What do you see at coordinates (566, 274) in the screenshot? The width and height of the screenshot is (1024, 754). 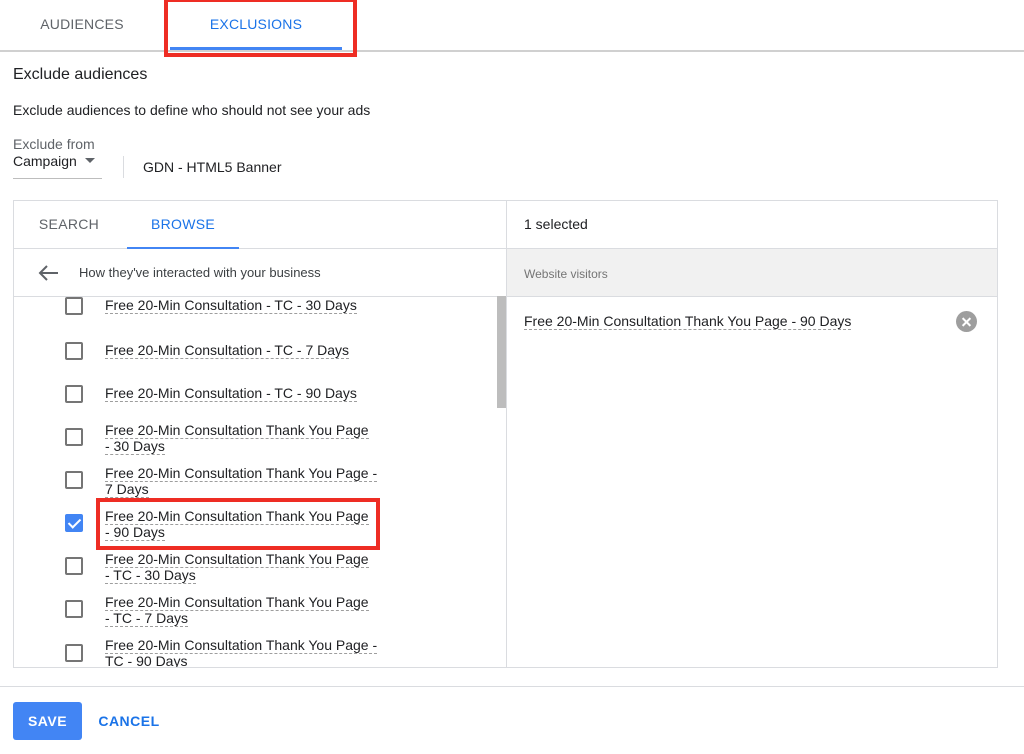 I see `selected-group-title: Website visitors` at bounding box center [566, 274].